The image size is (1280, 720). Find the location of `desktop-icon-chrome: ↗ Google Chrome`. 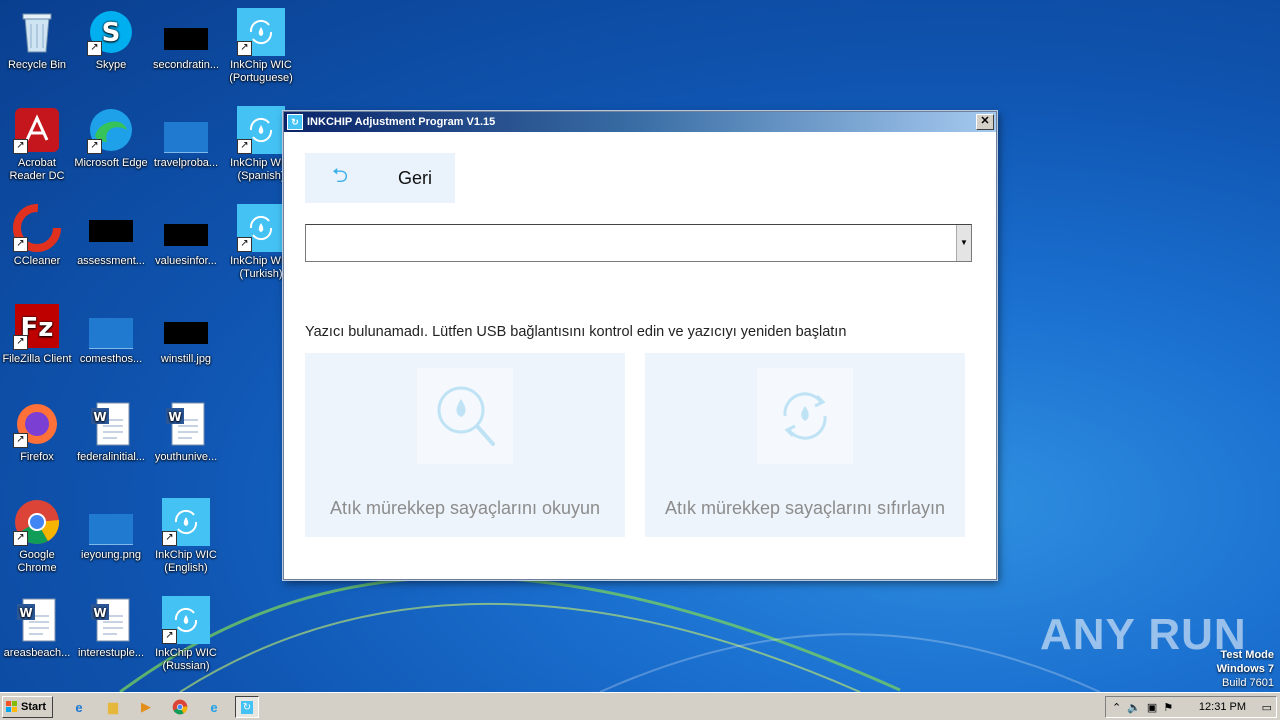

desktop-icon-chrome: ↗ Google Chrome is located at coordinates (37, 536).